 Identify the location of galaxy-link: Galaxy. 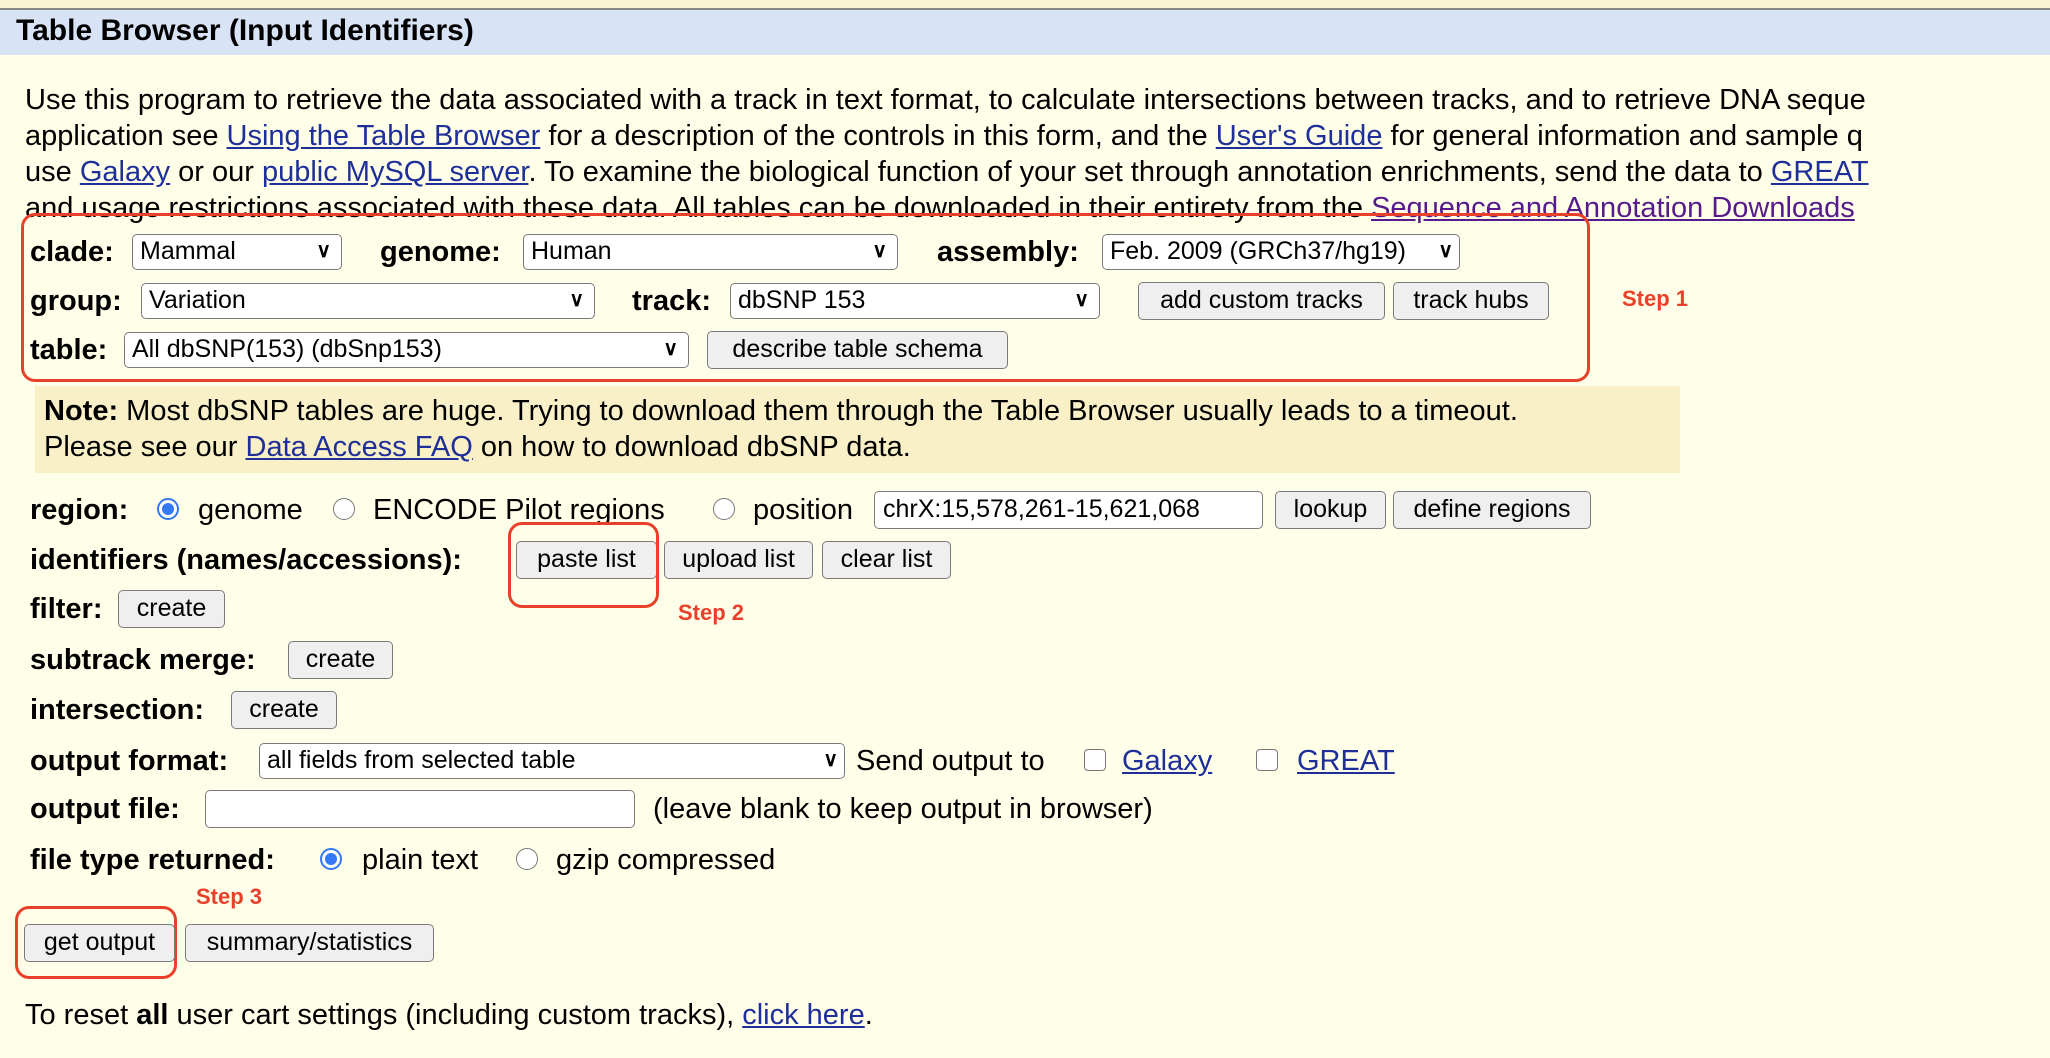
(125, 172).